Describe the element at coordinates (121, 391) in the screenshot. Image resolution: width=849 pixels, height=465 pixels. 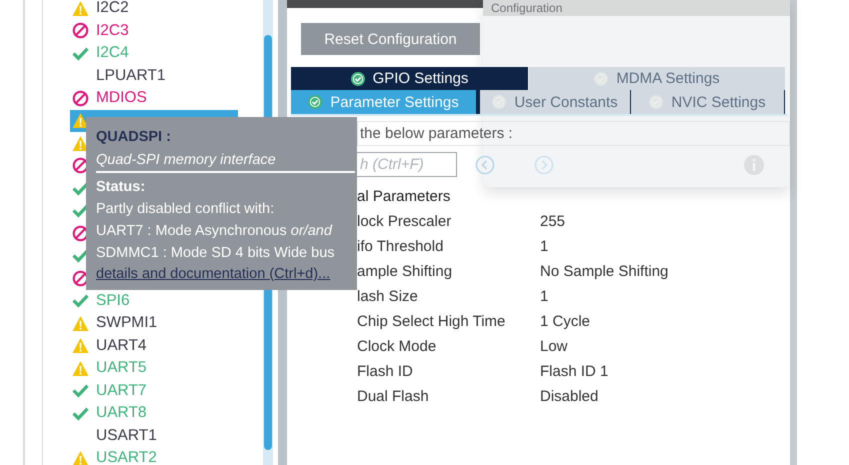
I see `peripheral-name: UART7` at that location.